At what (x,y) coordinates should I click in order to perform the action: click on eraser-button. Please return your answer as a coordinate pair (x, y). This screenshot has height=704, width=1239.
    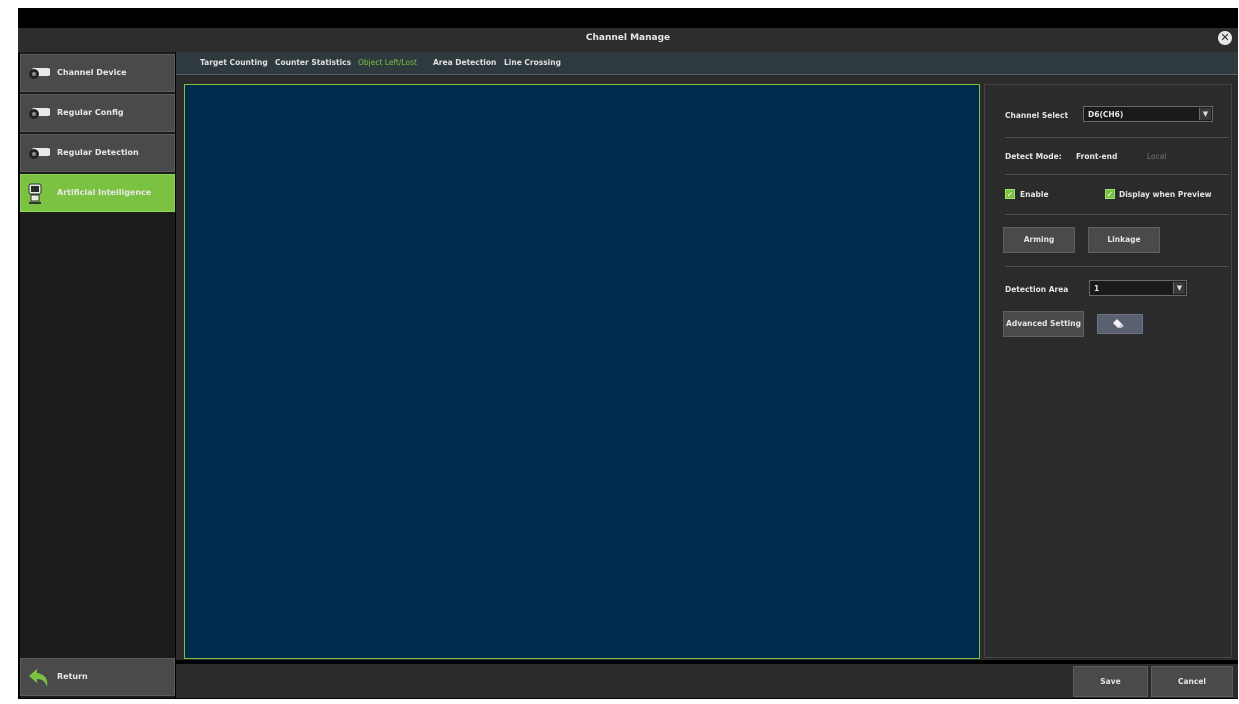
    Looking at the image, I should click on (1120, 324).